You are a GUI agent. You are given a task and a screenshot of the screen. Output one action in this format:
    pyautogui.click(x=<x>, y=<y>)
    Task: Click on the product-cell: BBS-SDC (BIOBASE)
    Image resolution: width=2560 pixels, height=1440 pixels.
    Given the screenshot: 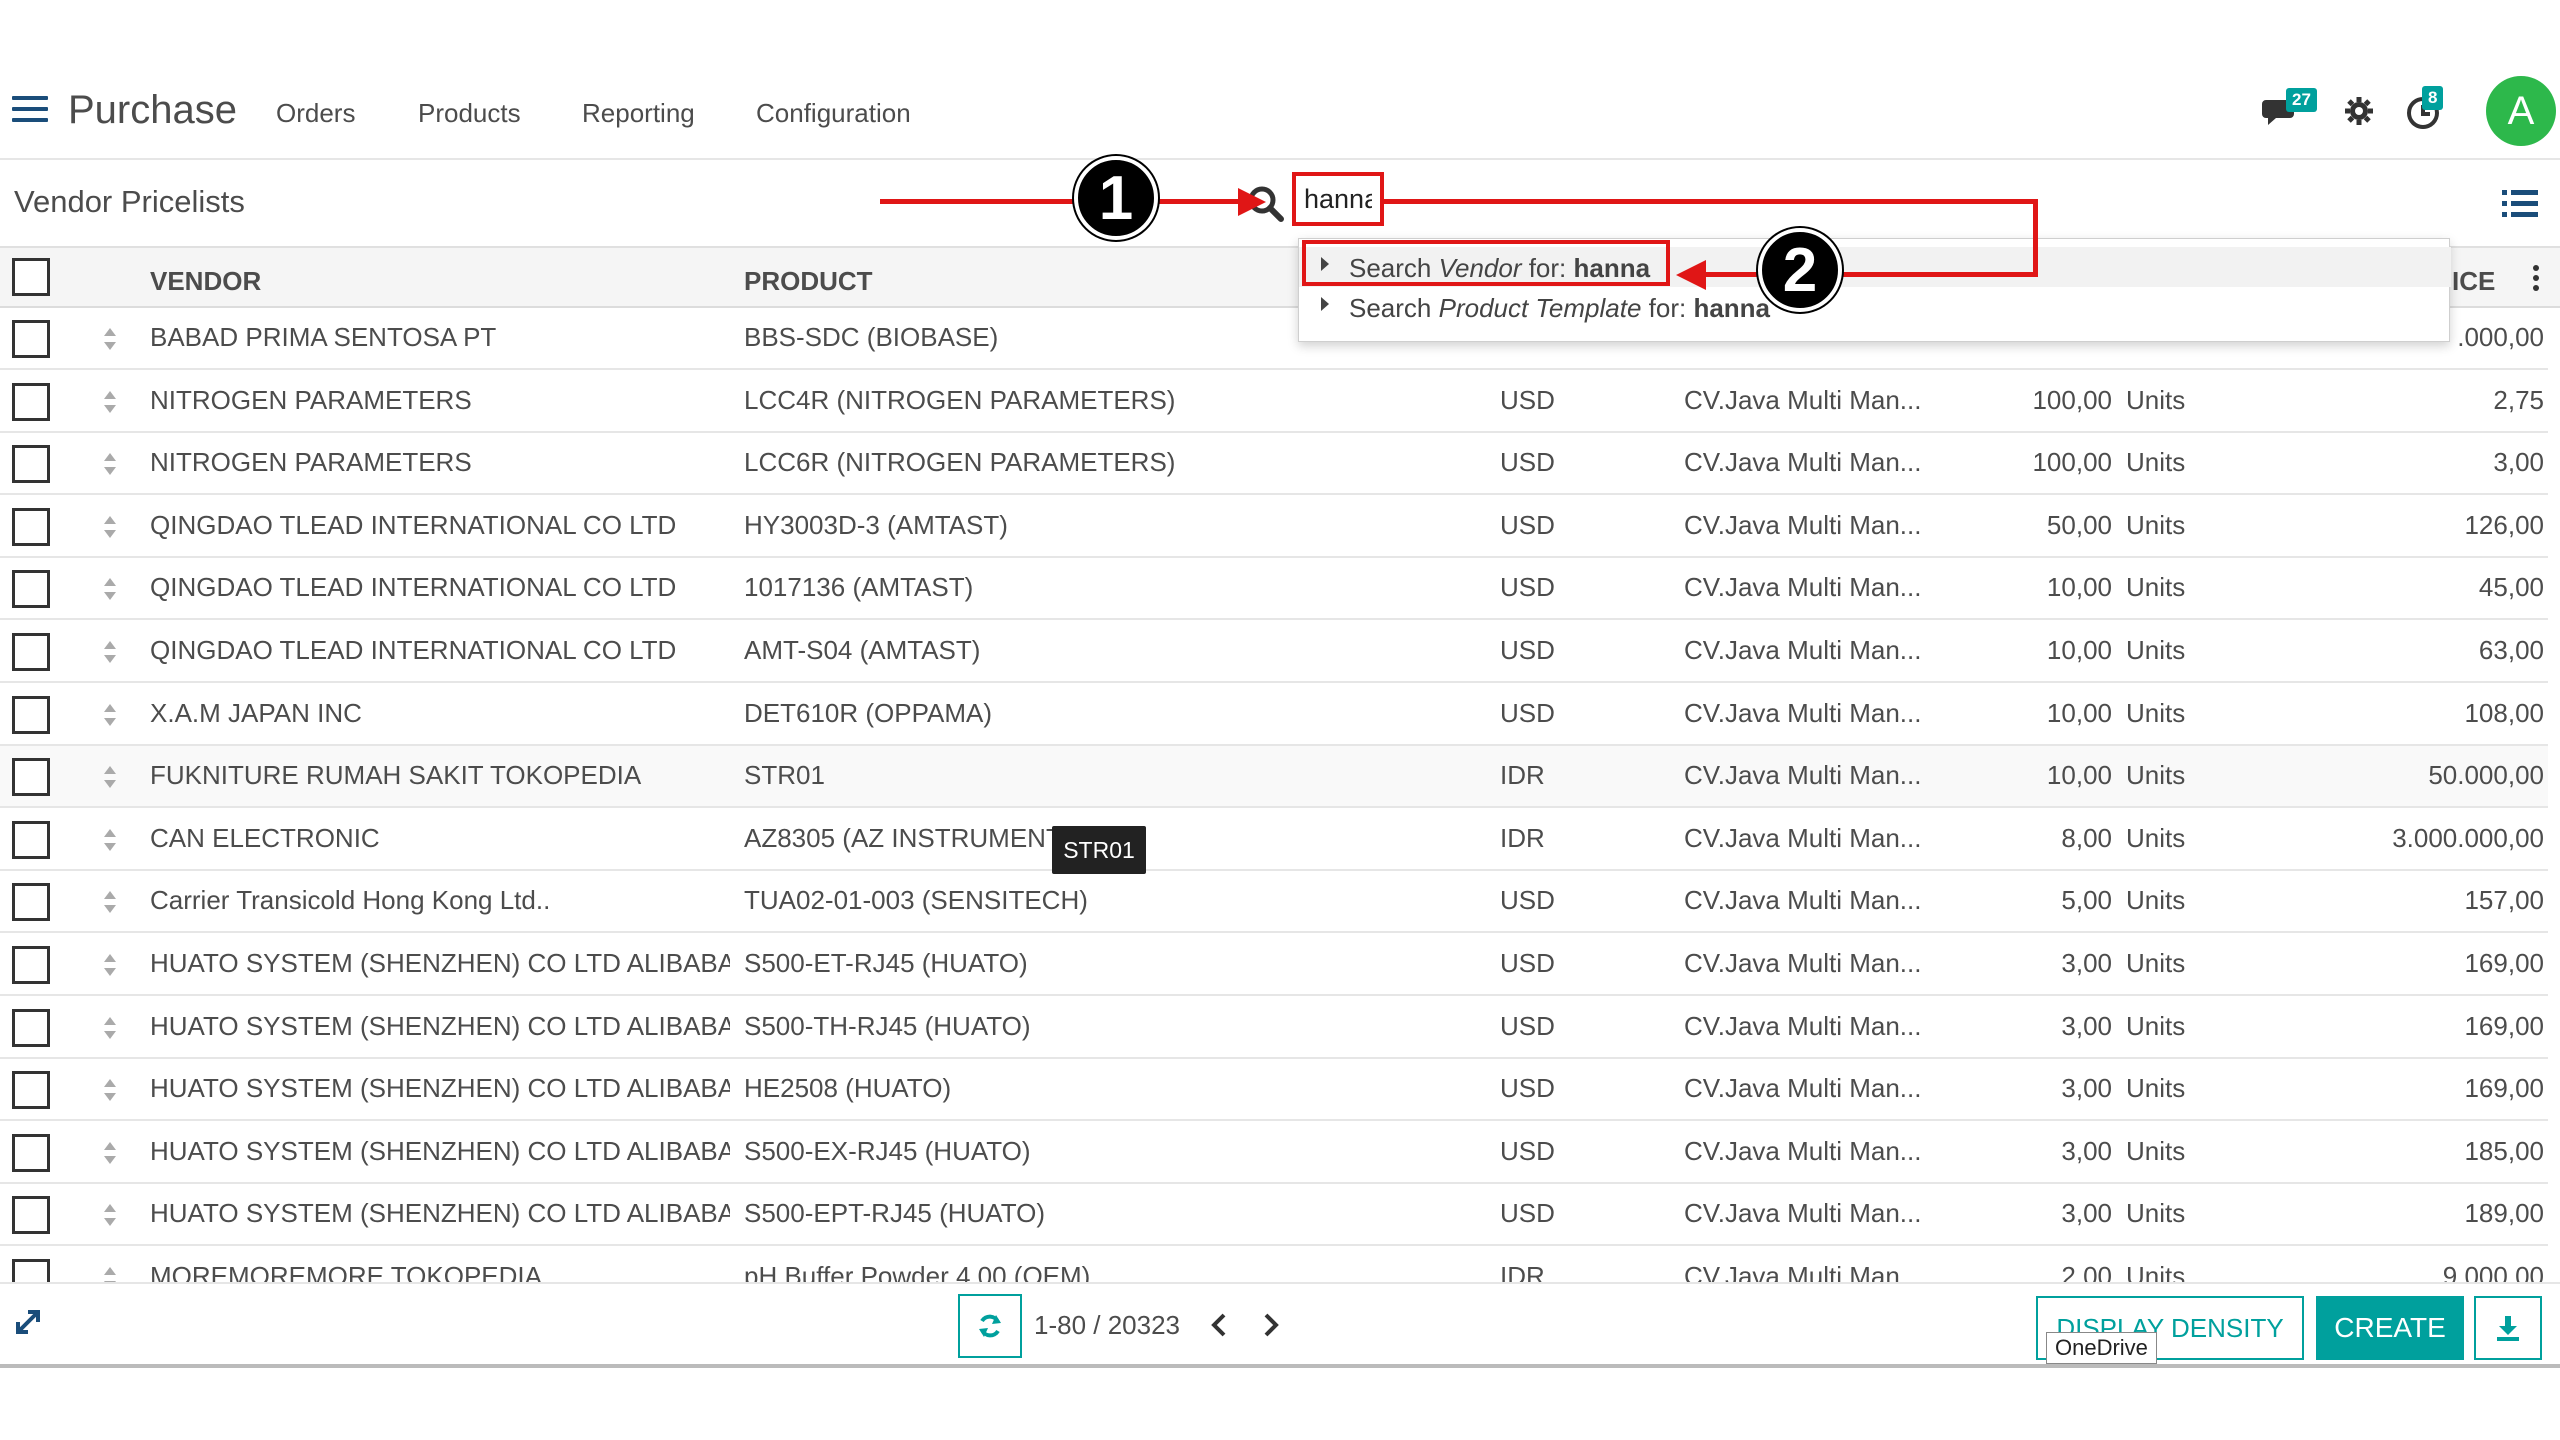 What is the action you would take?
    pyautogui.click(x=871, y=337)
    